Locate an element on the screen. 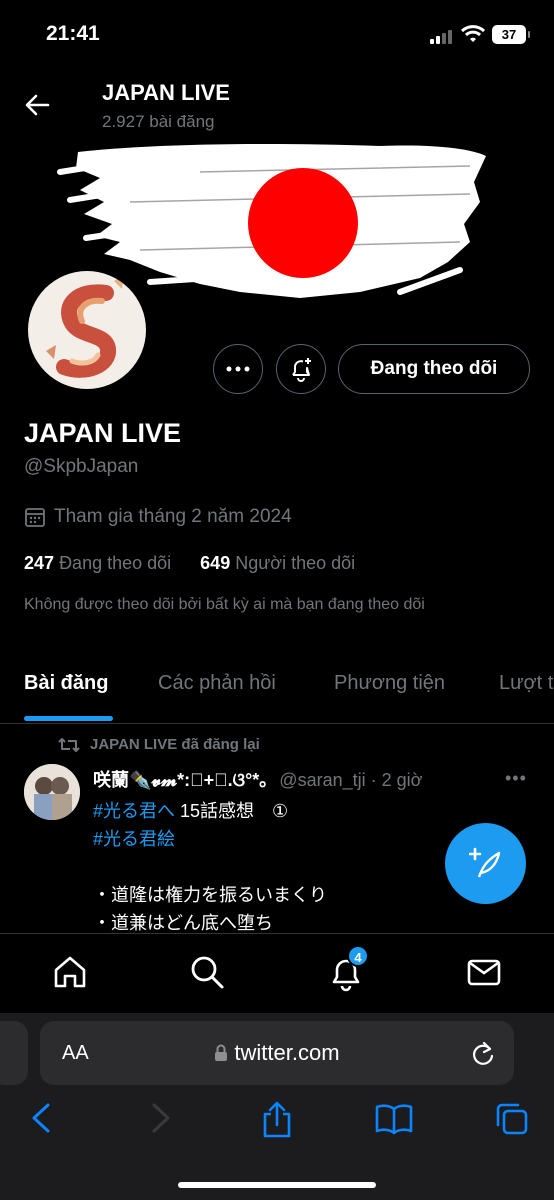 This screenshot has height=1200, width=554. repost-label: JAPAN LIVE đã đăng lại is located at coordinates (175, 744).